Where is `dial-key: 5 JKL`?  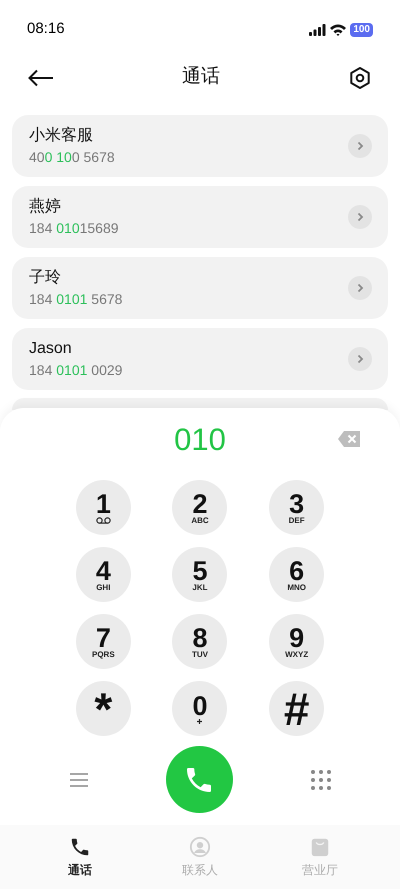 dial-key: 5 JKL is located at coordinates (200, 574).